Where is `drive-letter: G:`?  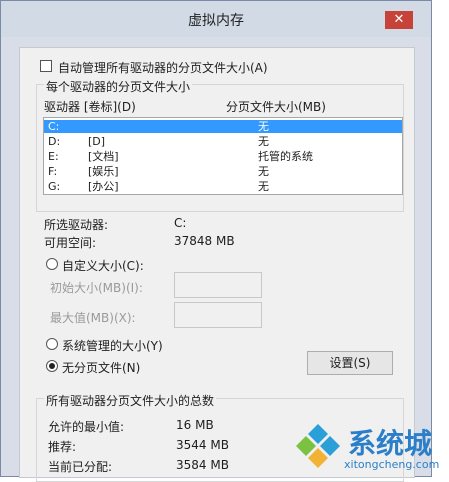
drive-letter: G: is located at coordinates (54, 186).